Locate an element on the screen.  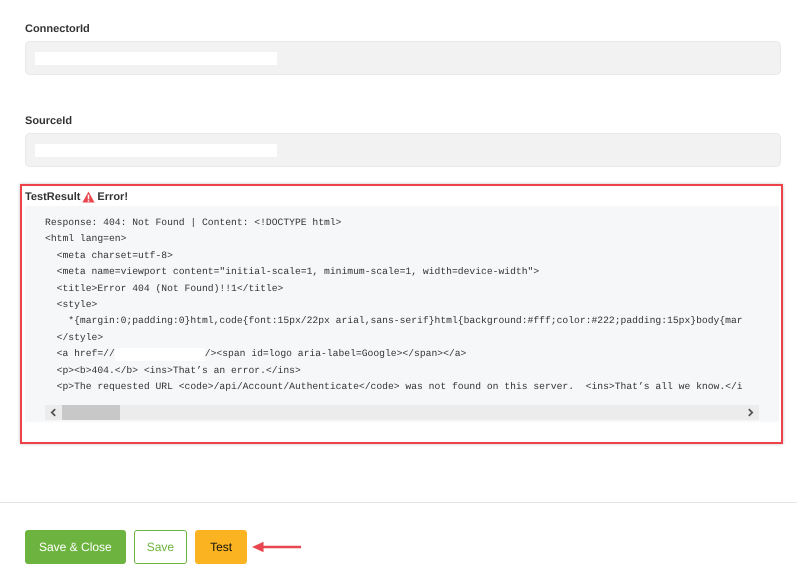
code-line: <style> is located at coordinates (77, 305).